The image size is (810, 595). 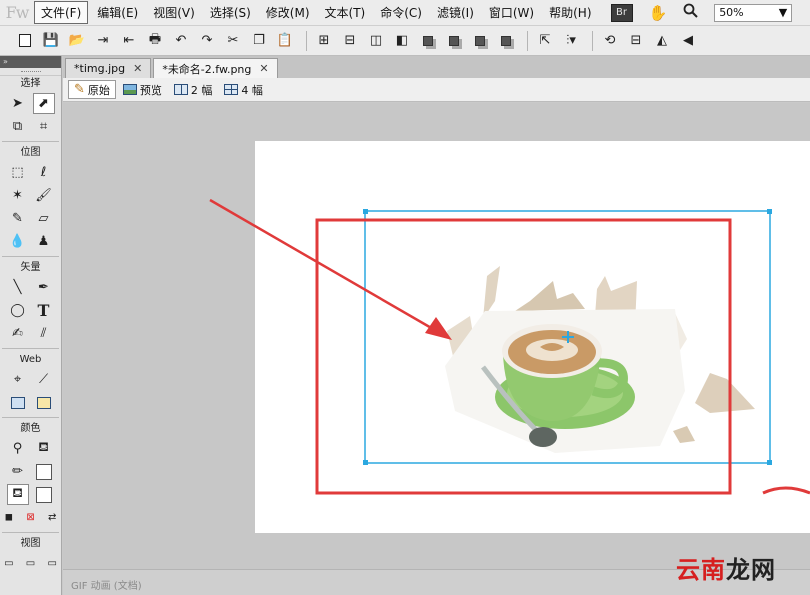 What do you see at coordinates (51, 41) in the screenshot?
I see `save-icon: 💾` at bounding box center [51, 41].